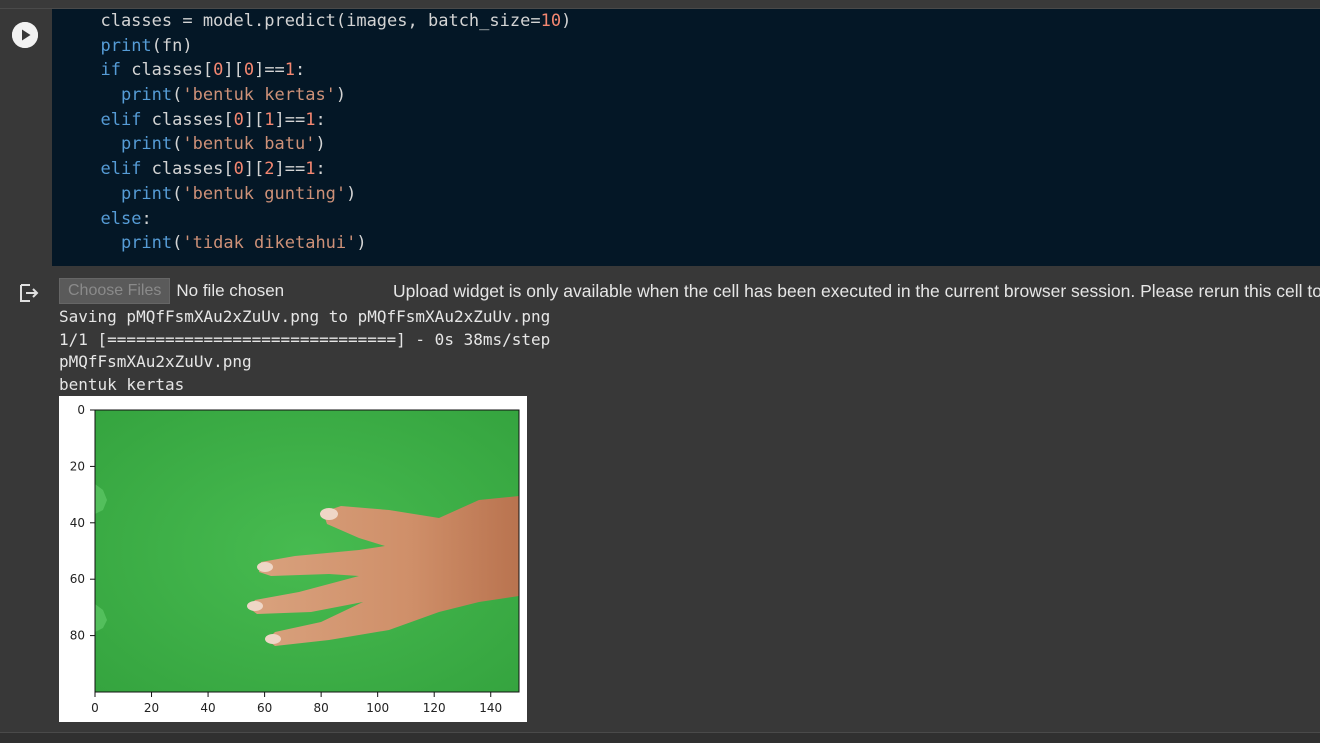 The height and width of the screenshot is (743, 1320). I want to click on image-area, so click(307, 551).